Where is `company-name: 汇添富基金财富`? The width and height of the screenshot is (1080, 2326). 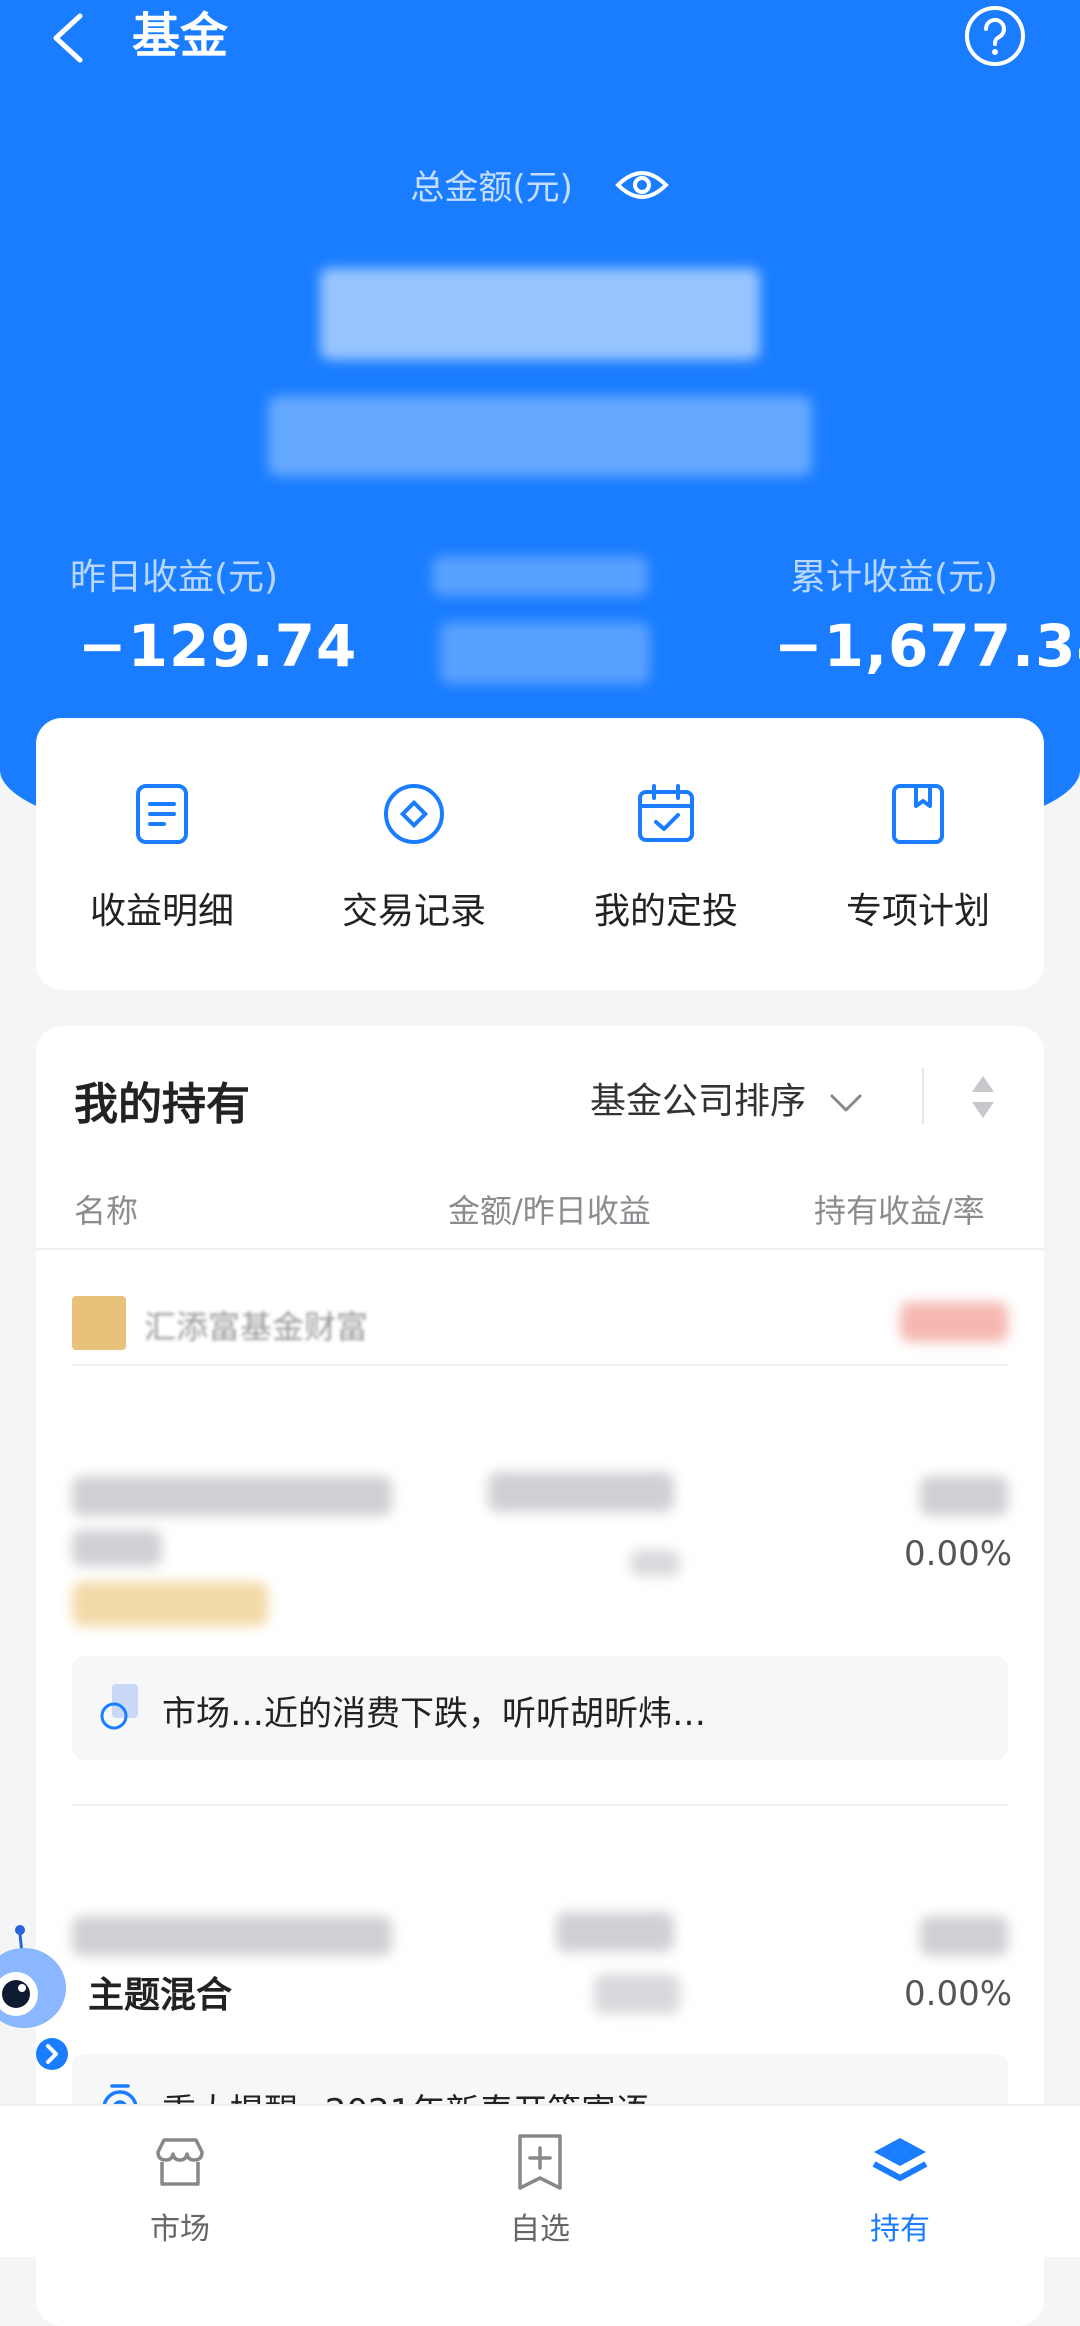
company-name: 汇添富基金财富 is located at coordinates (256, 1327).